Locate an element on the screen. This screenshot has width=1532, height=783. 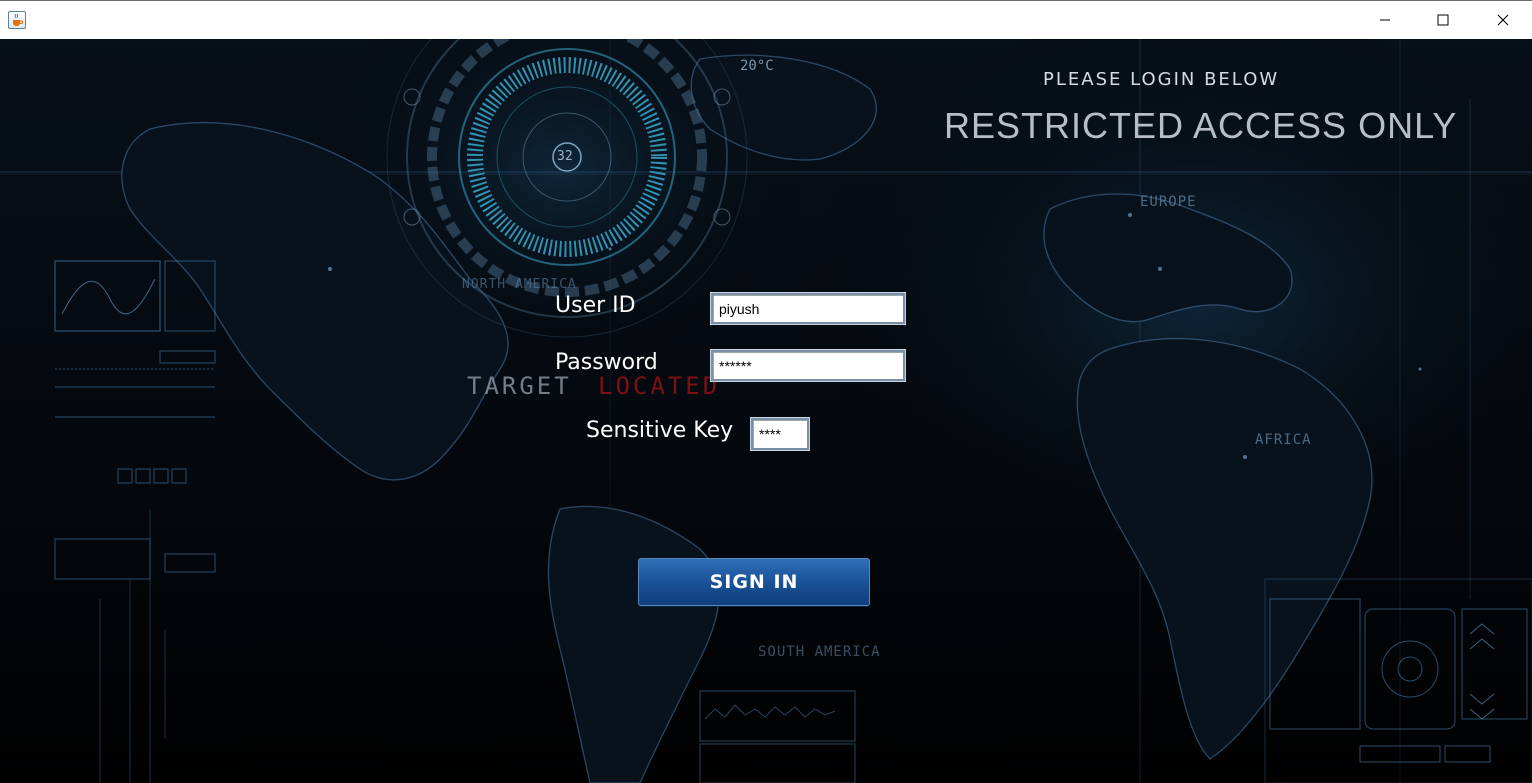
java-cup-icon is located at coordinates (17, 20).